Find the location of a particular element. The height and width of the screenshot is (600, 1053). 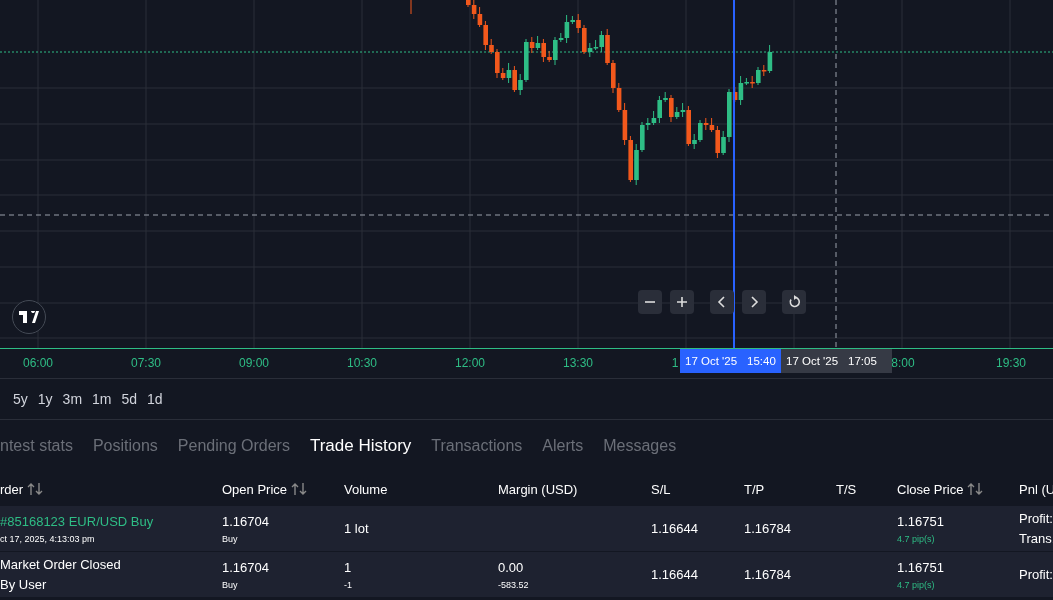

range-button: 5d is located at coordinates (129, 399).